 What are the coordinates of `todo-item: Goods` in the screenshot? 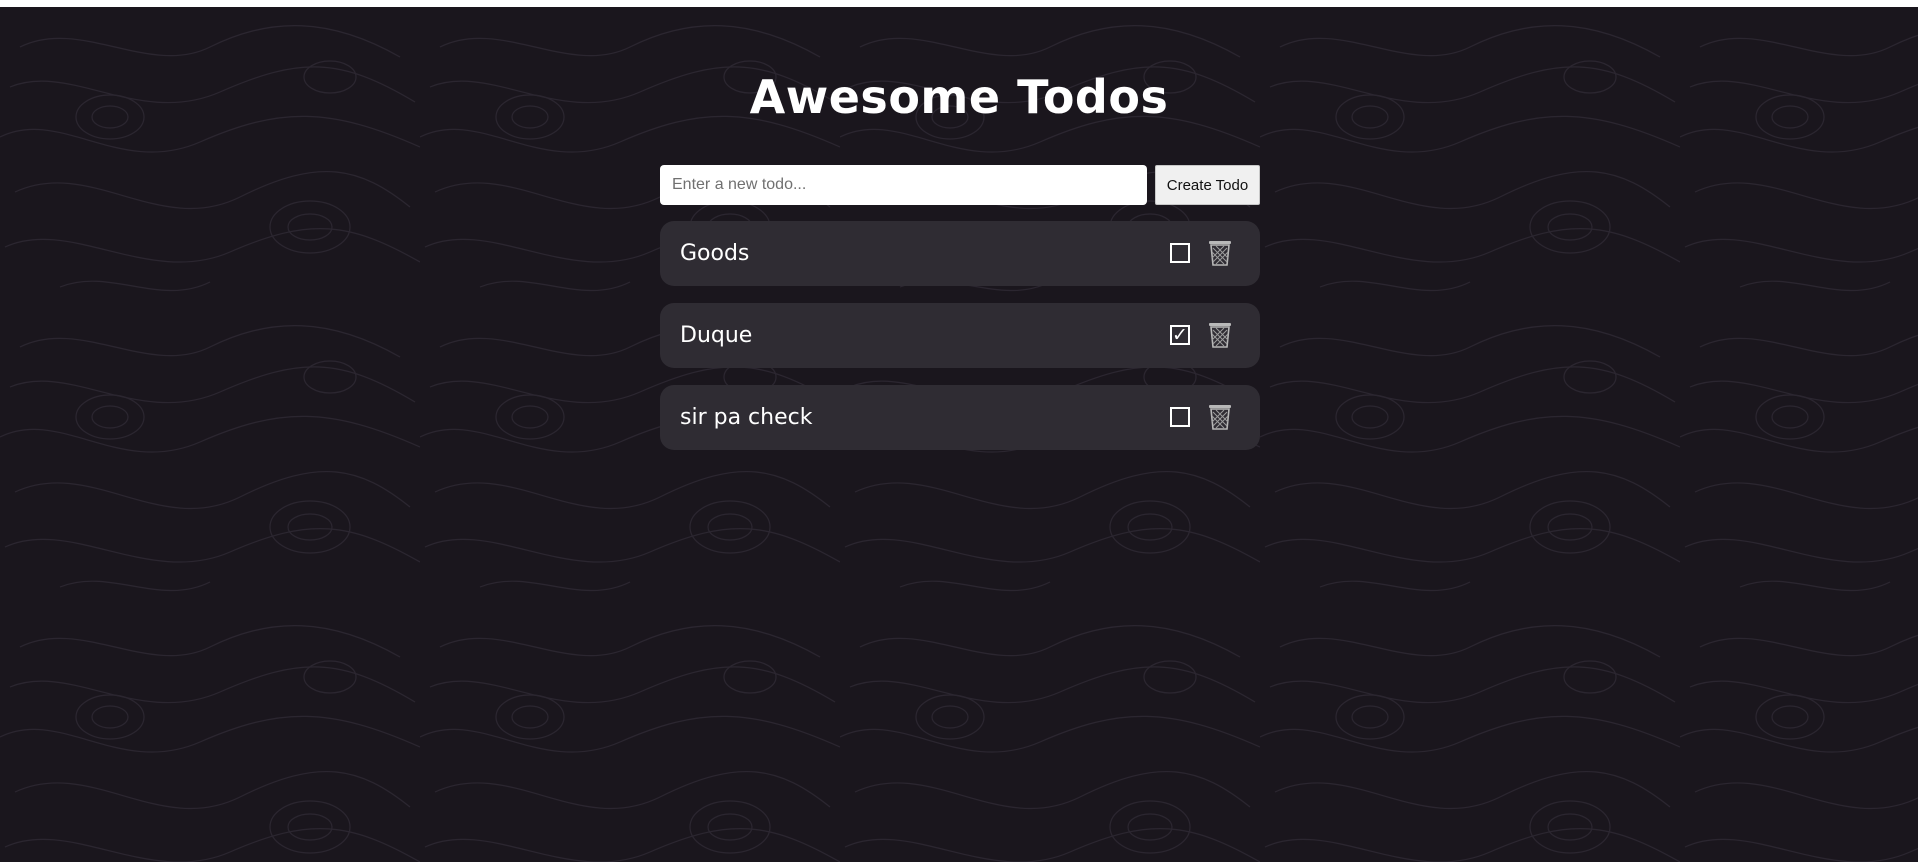 It's located at (960, 253).